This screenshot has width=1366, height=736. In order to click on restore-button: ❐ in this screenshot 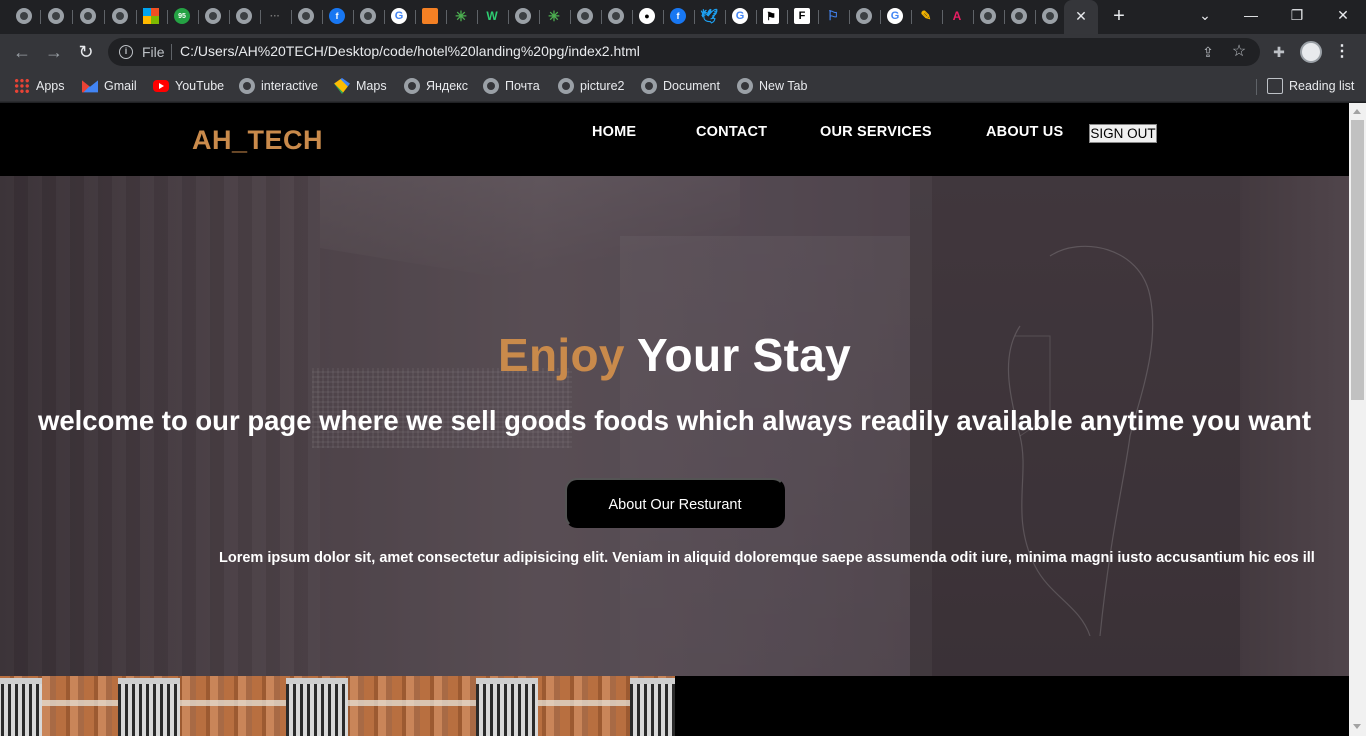, I will do `click(1297, 15)`.